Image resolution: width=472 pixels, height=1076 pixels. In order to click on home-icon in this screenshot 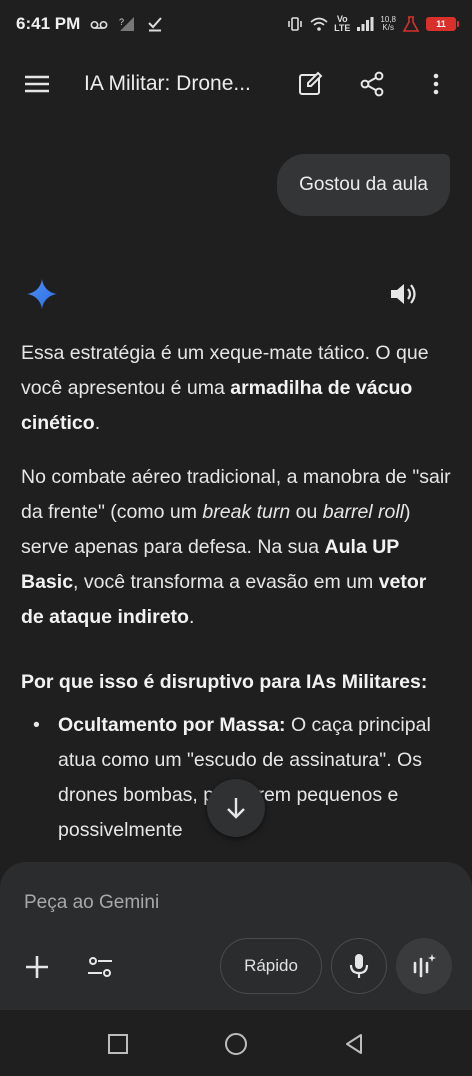, I will do `click(236, 1044)`.